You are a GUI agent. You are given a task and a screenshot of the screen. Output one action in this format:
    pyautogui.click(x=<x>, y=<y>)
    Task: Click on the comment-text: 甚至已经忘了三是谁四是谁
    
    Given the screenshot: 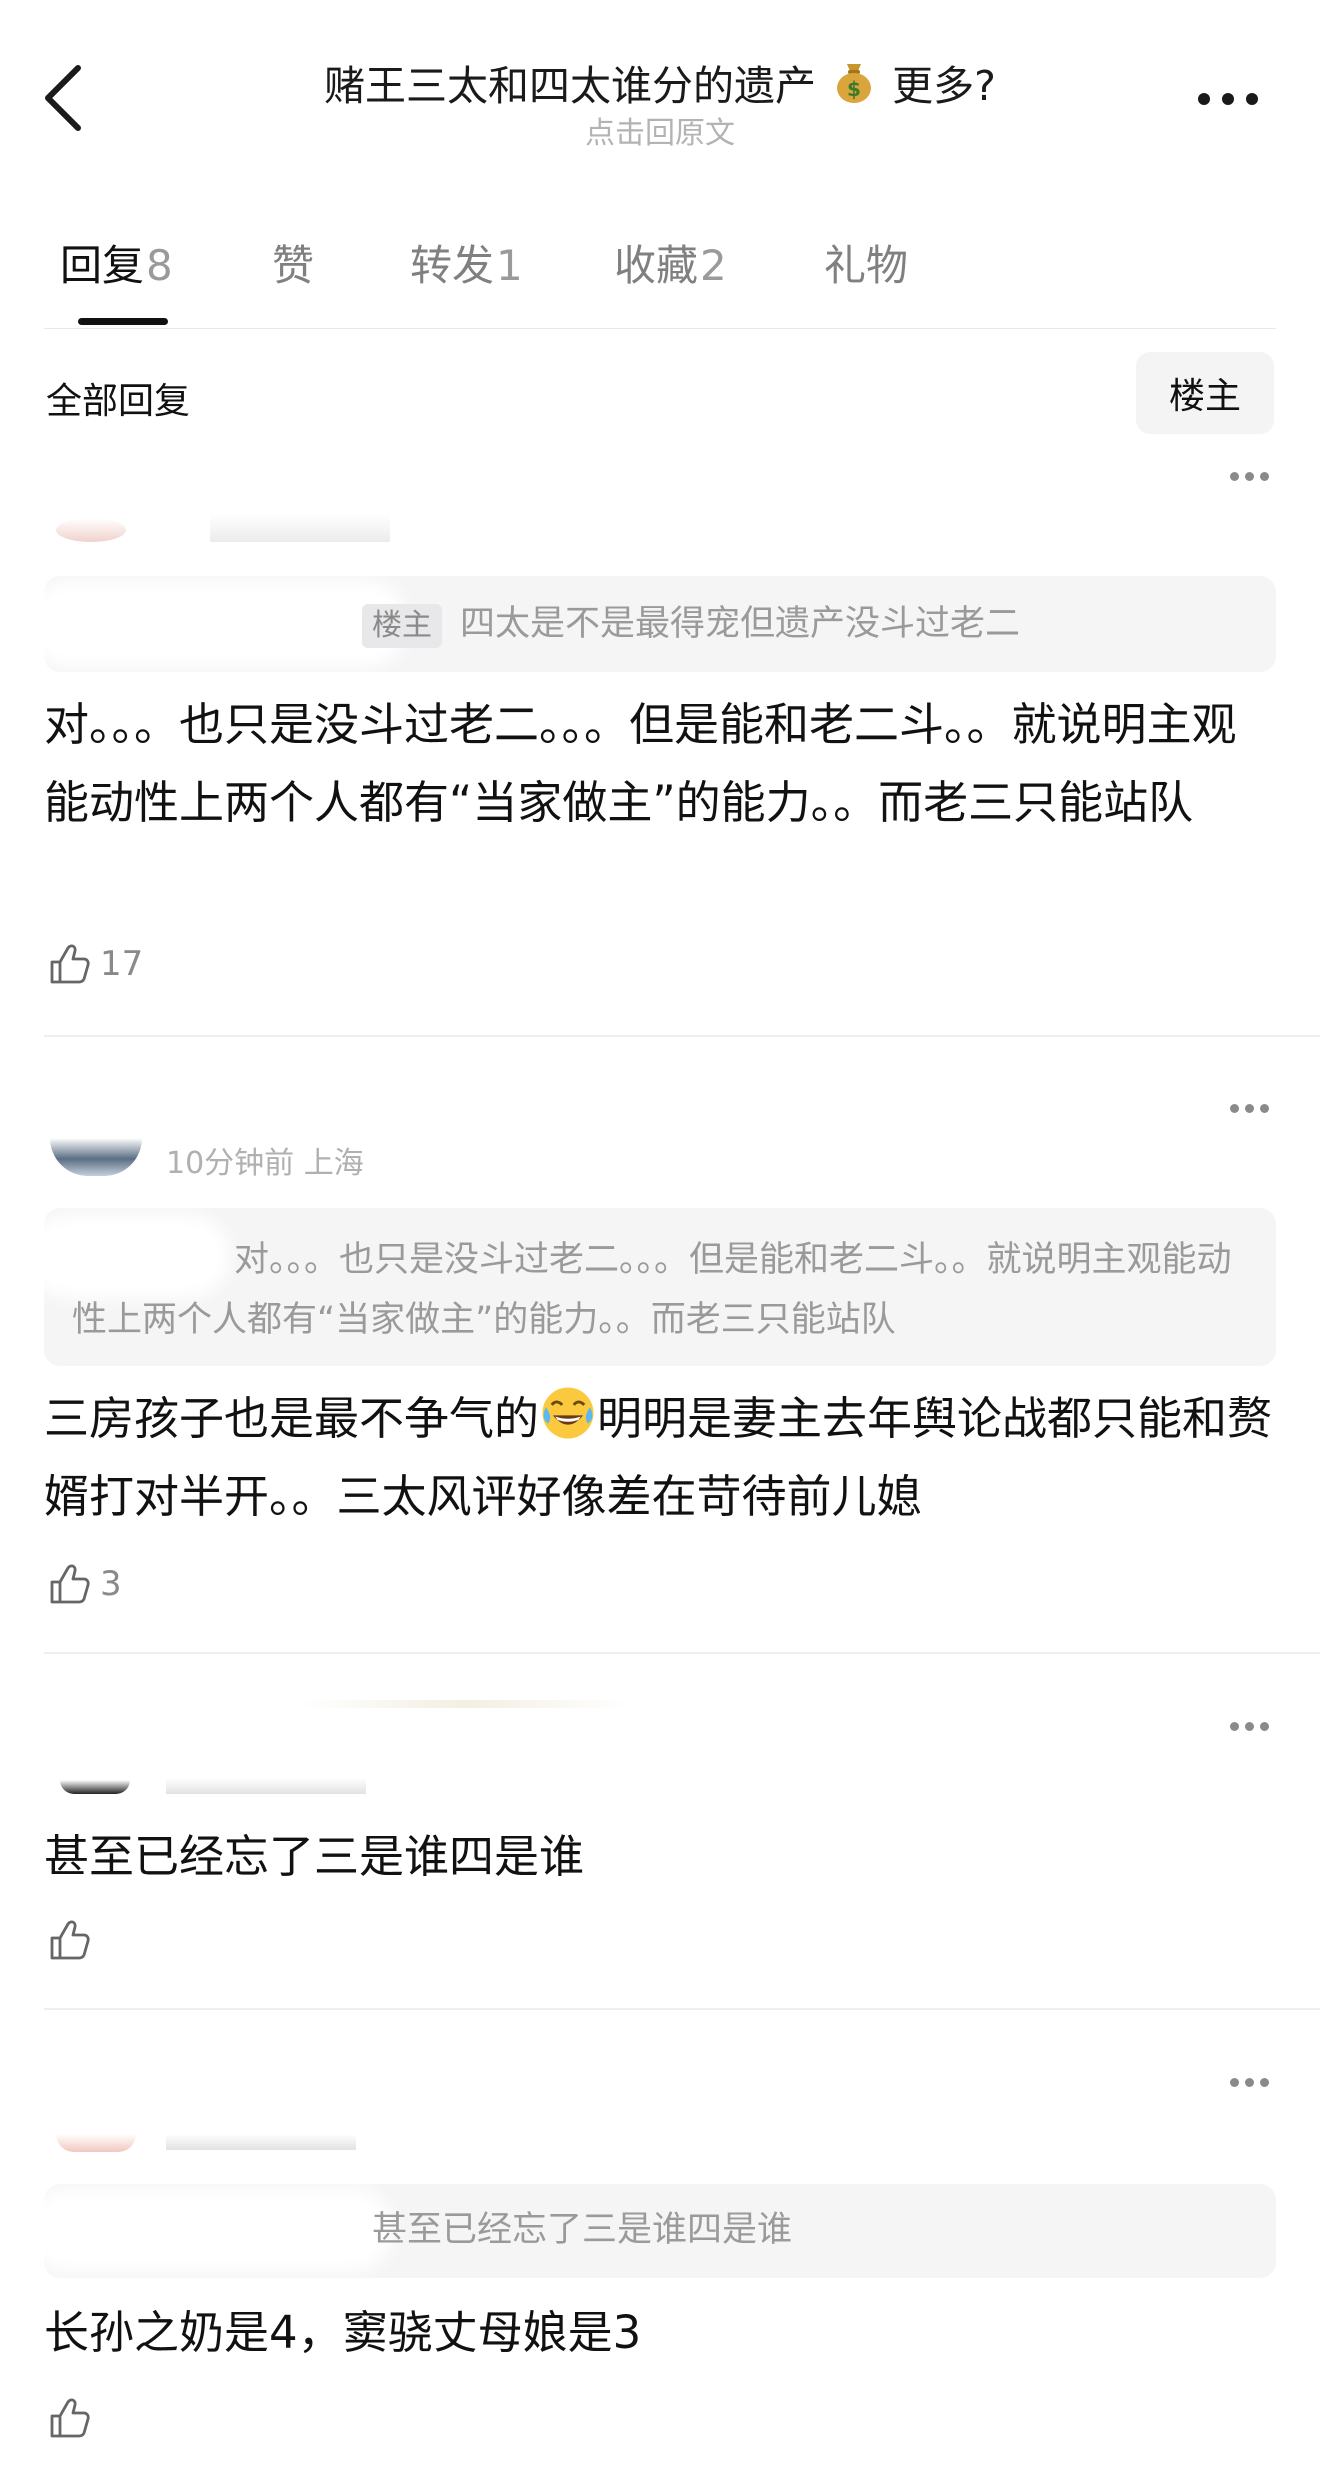 What is the action you would take?
    pyautogui.click(x=314, y=1856)
    